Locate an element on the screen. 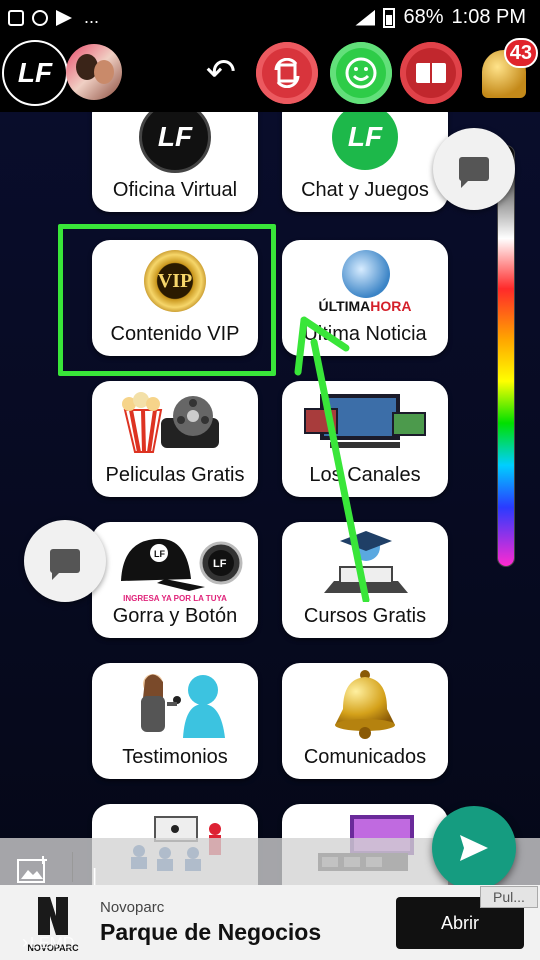 The image size is (540, 960). tile-ultima-noticia: ÚLTIMAHORA Última Noticia is located at coordinates (365, 298).